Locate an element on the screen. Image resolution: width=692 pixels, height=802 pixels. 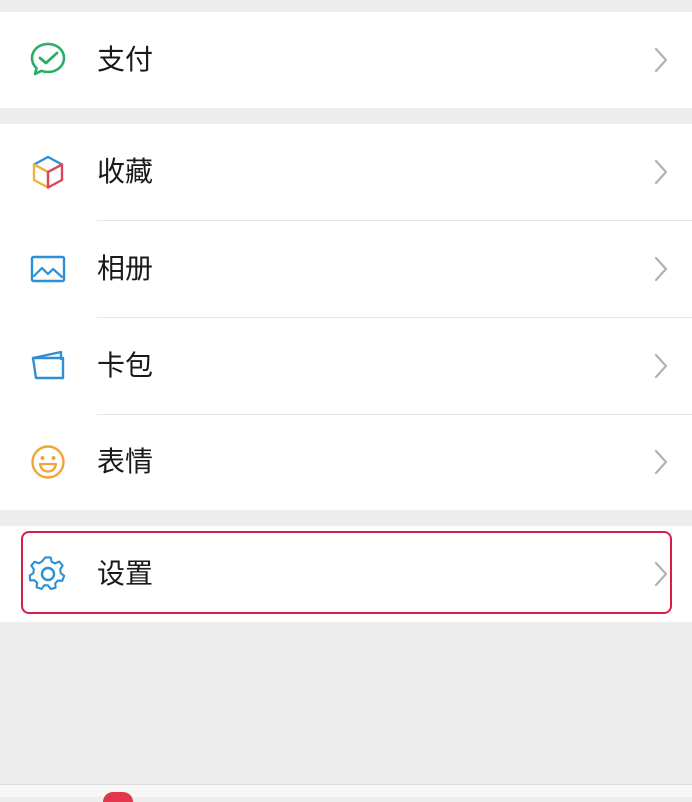
gear-icon is located at coordinates (48, 574).